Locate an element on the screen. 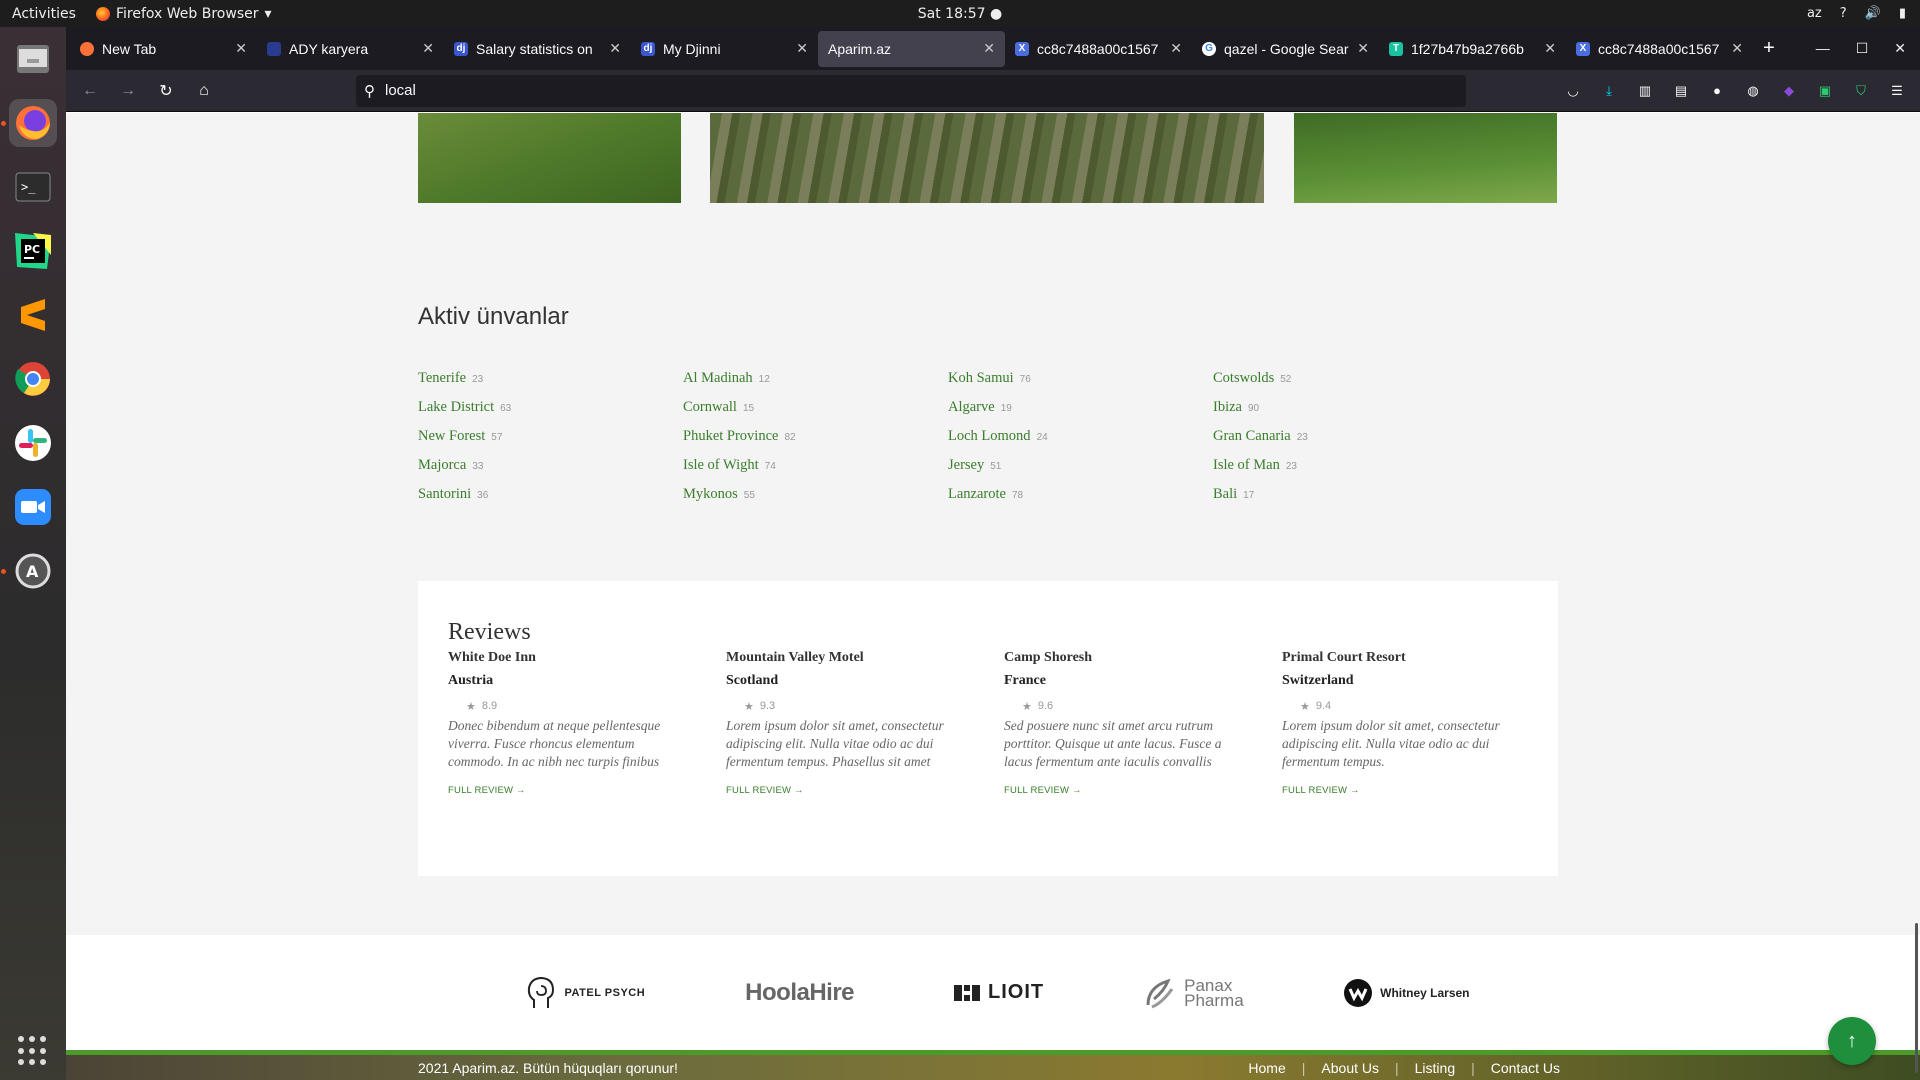 The width and height of the screenshot is (1920, 1080). review-hotel-name: White Doe Inn is located at coordinates (587, 661).